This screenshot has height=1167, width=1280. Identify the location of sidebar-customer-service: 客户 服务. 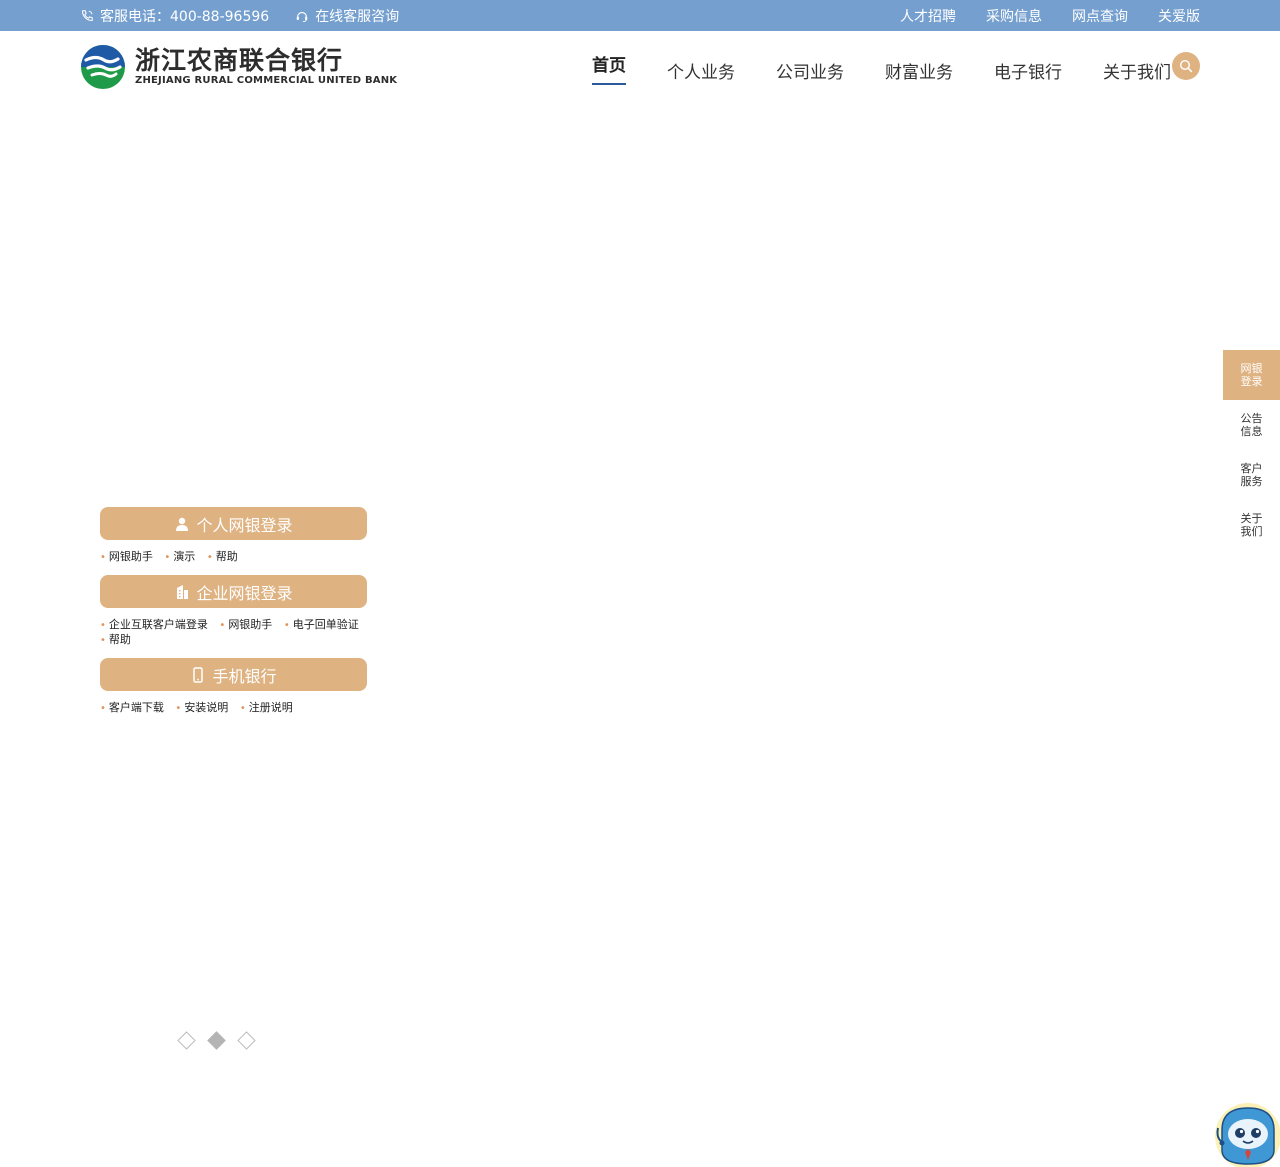
(1251, 475).